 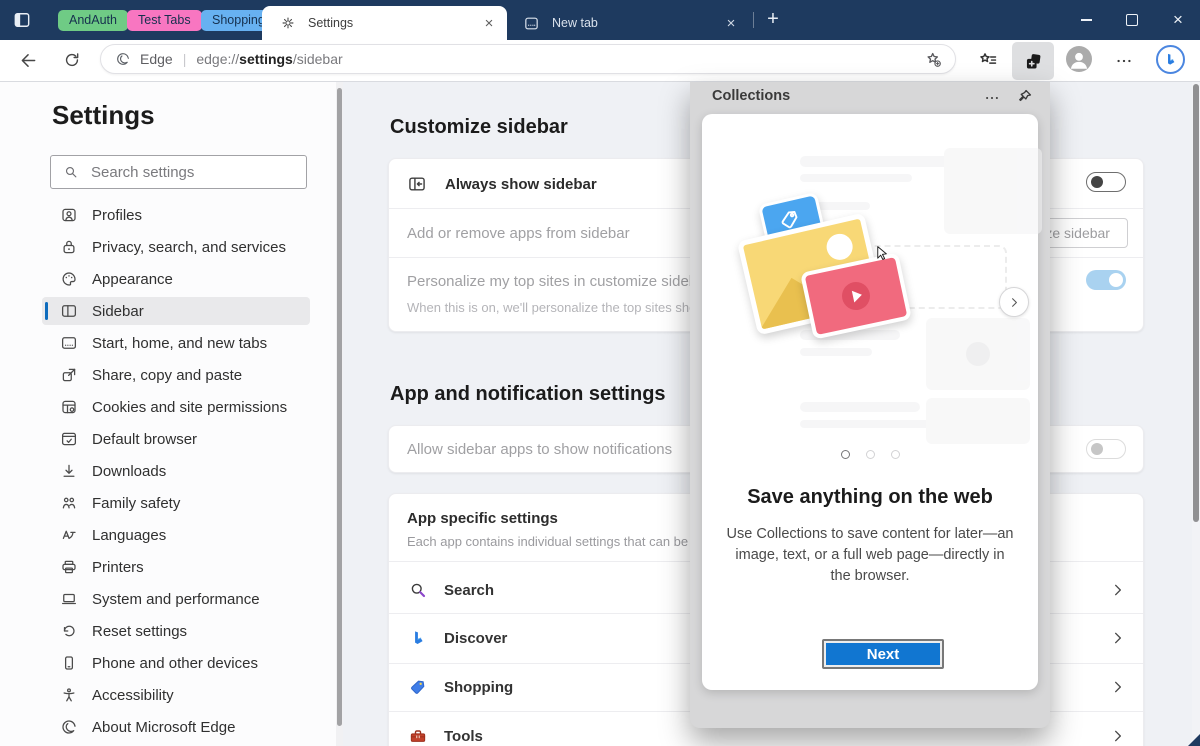 I want to click on minimize-icon, so click(x=1086, y=20).